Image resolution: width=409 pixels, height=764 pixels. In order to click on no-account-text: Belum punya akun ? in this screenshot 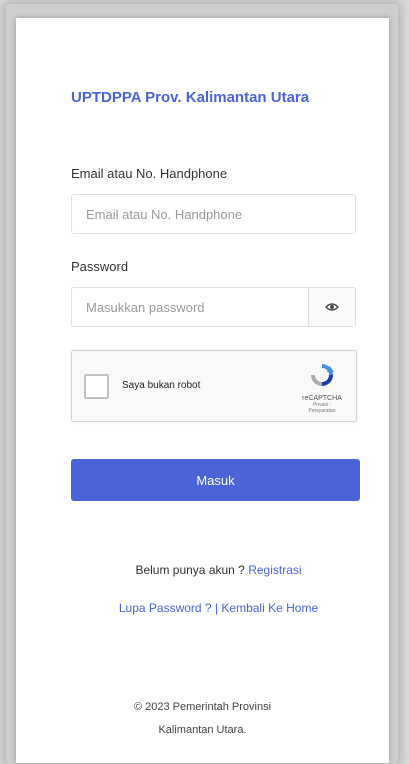, I will do `click(192, 570)`.